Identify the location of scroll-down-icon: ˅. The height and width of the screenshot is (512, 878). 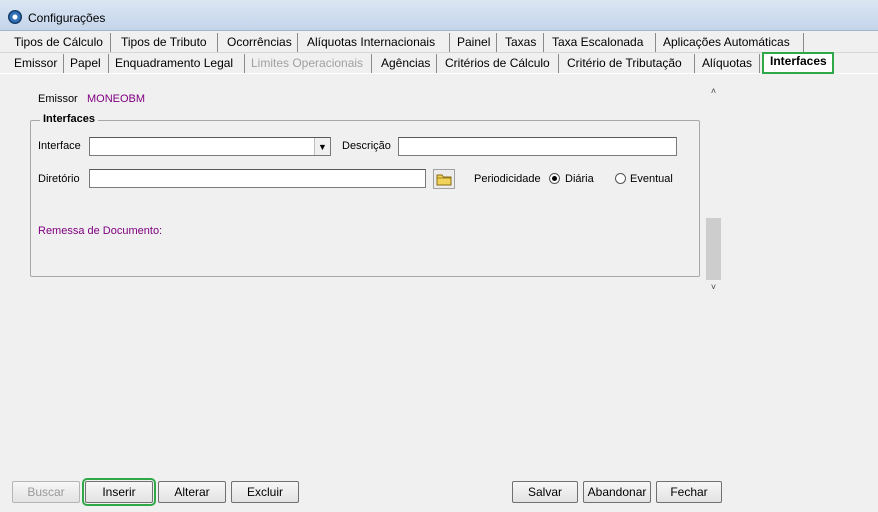
(713, 287).